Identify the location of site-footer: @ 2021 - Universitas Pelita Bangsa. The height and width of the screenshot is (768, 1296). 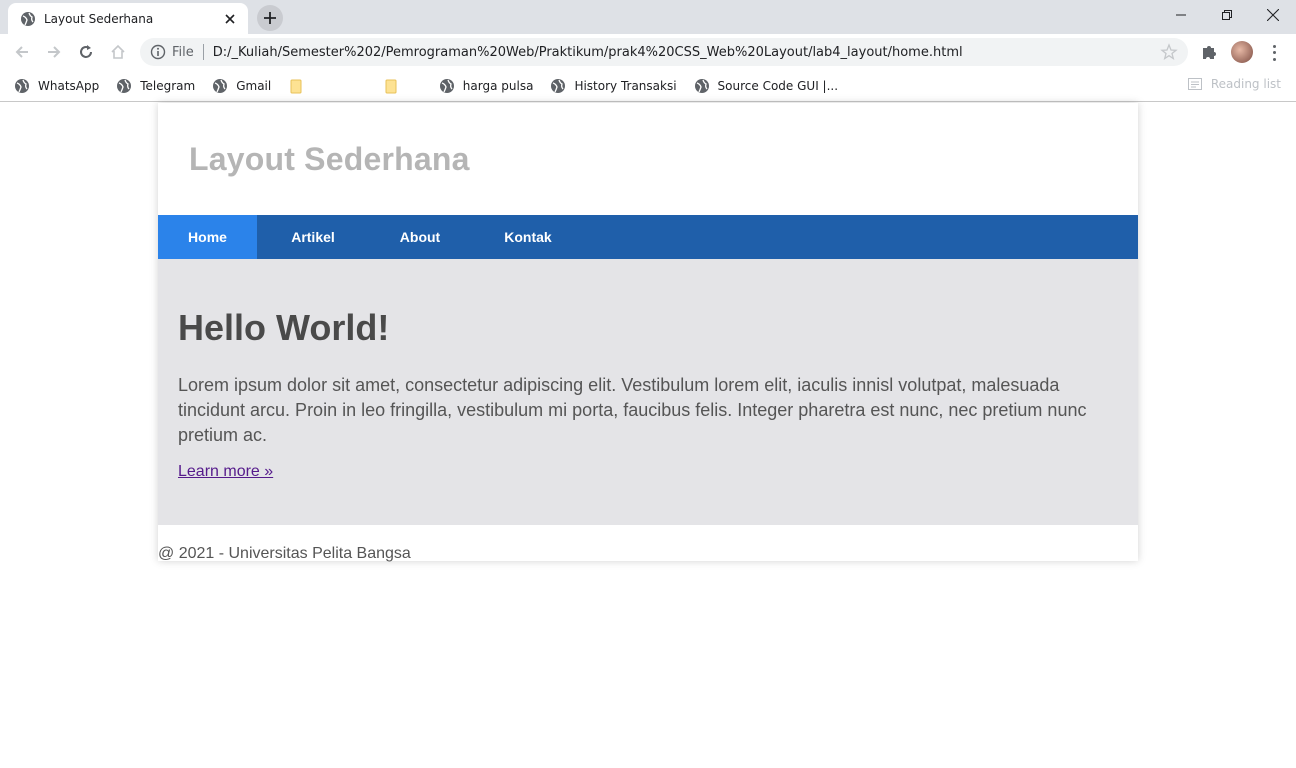
(648, 543).